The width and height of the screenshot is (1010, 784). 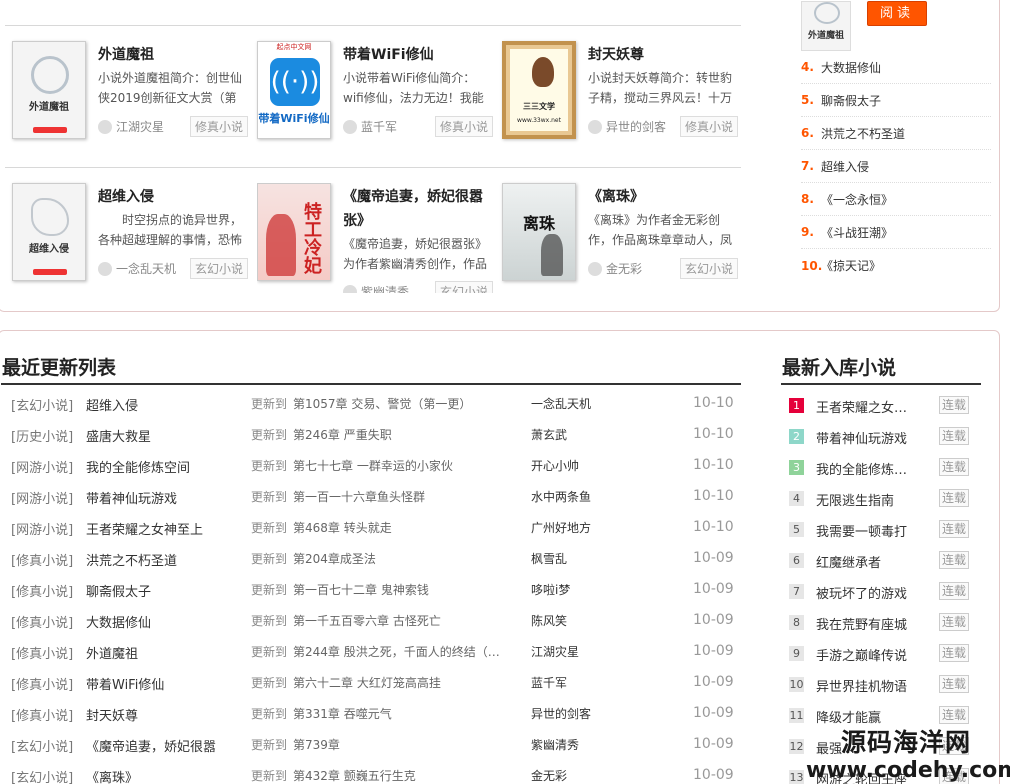 I want to click on update-author: 异世的剑客, so click(x=561, y=713).